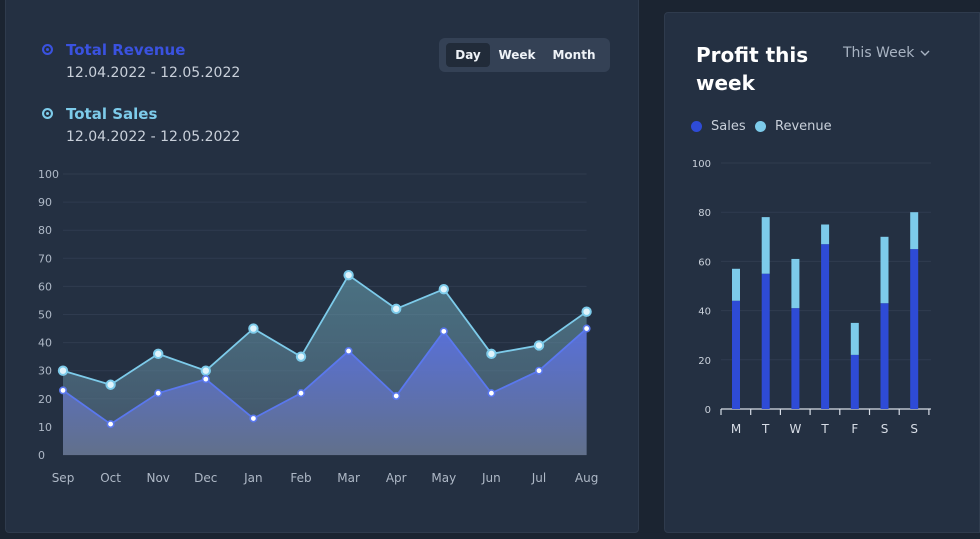 The height and width of the screenshot is (539, 980). I want to click on y-tick-label: 90, so click(45, 202).